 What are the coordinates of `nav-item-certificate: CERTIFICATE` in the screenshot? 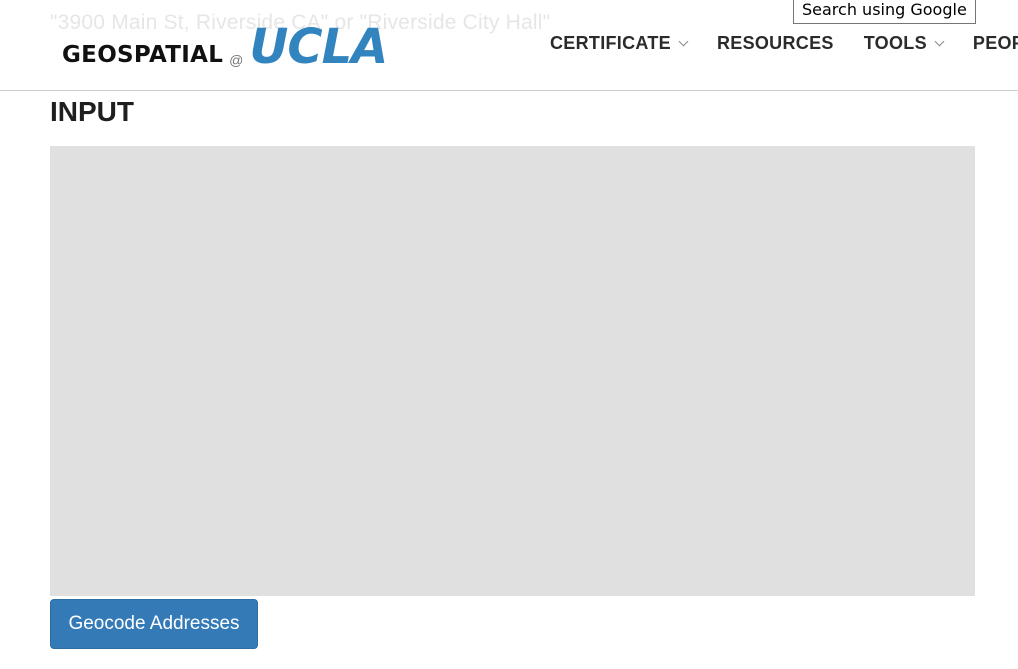 It's located at (619, 43).